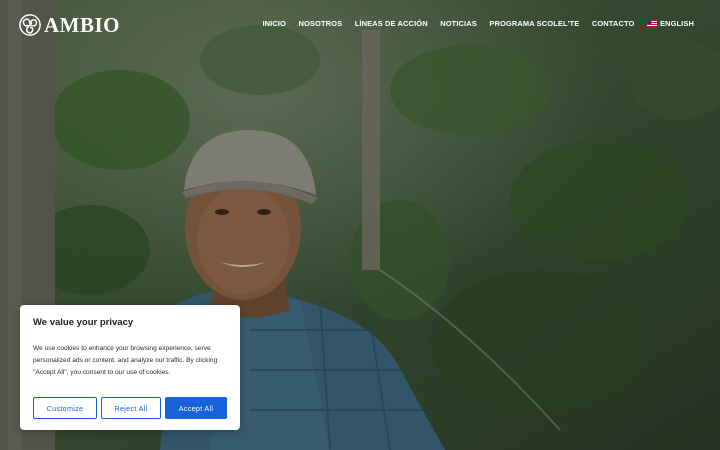 Image resolution: width=720 pixels, height=450 pixels. Describe the element at coordinates (82, 24) in the screenshot. I see `brand-name: AMBIO` at that location.